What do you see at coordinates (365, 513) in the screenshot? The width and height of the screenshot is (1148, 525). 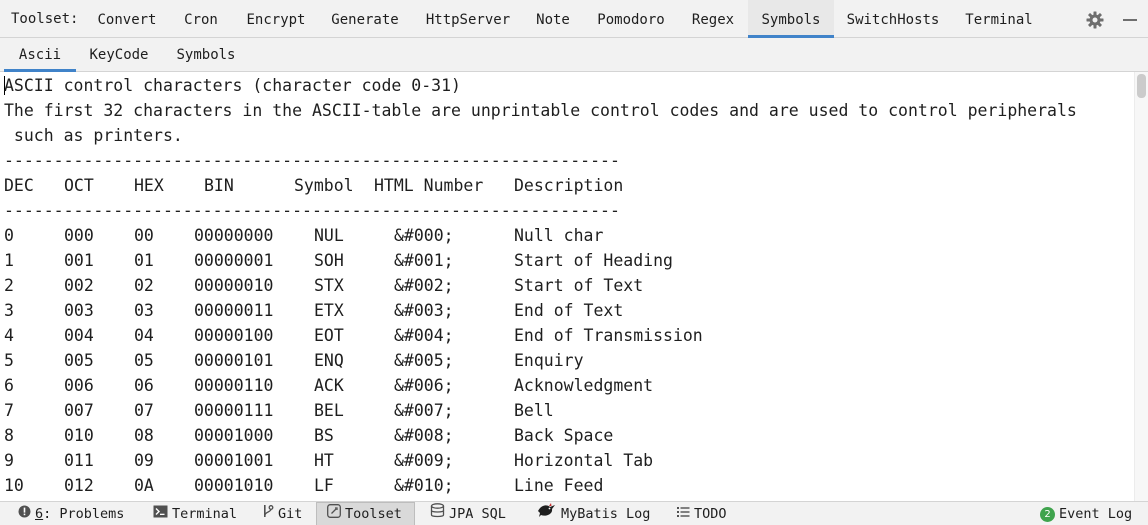 I see `toolset-button: Toolset` at bounding box center [365, 513].